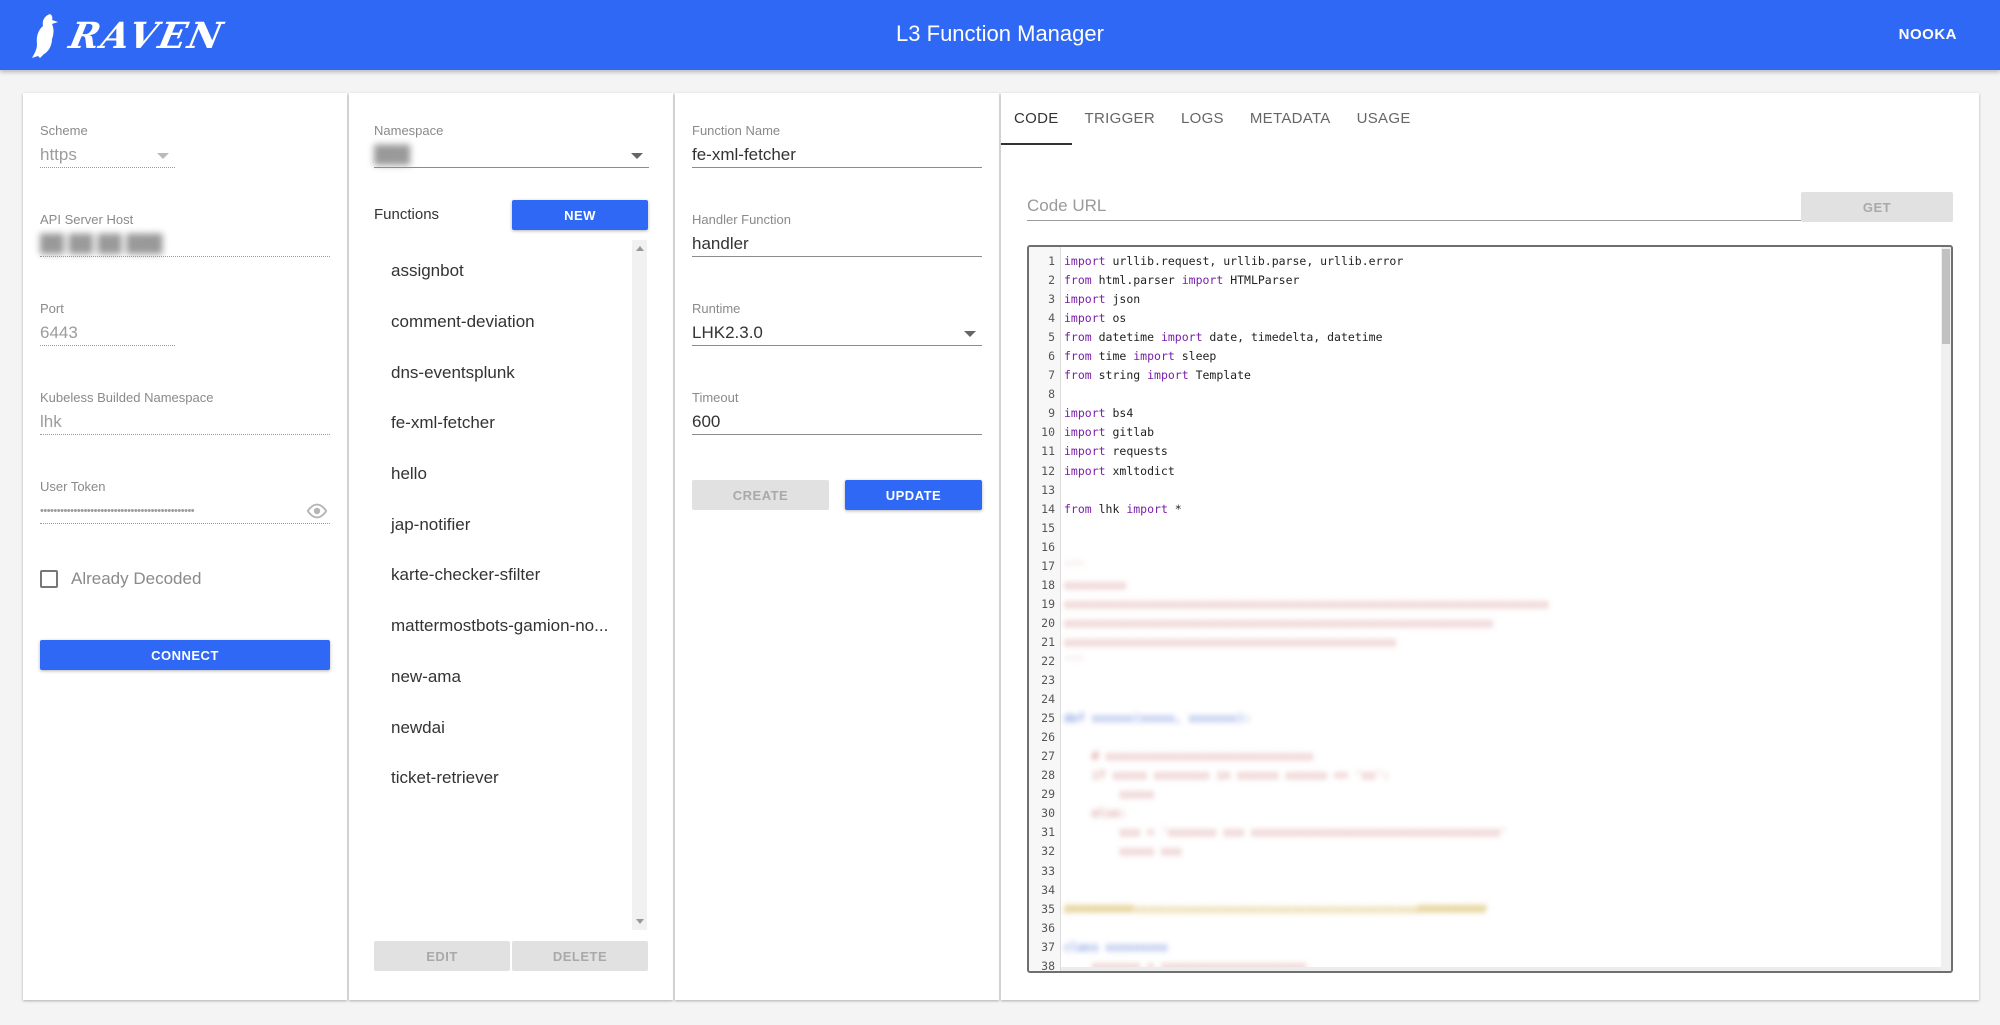 This screenshot has width=2000, height=1025. What do you see at coordinates (1116, 946) in the screenshot?
I see `code-text-redacted: class xxxxxxxxx` at bounding box center [1116, 946].